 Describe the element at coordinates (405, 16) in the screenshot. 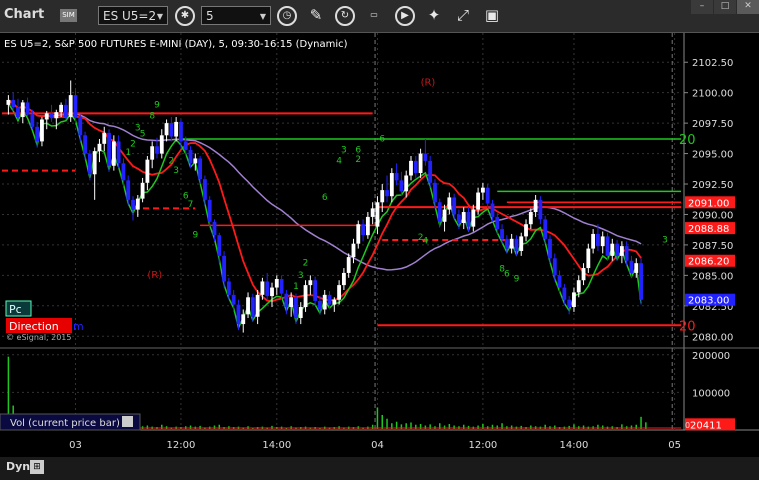

I see `play-icon: ▶` at that location.